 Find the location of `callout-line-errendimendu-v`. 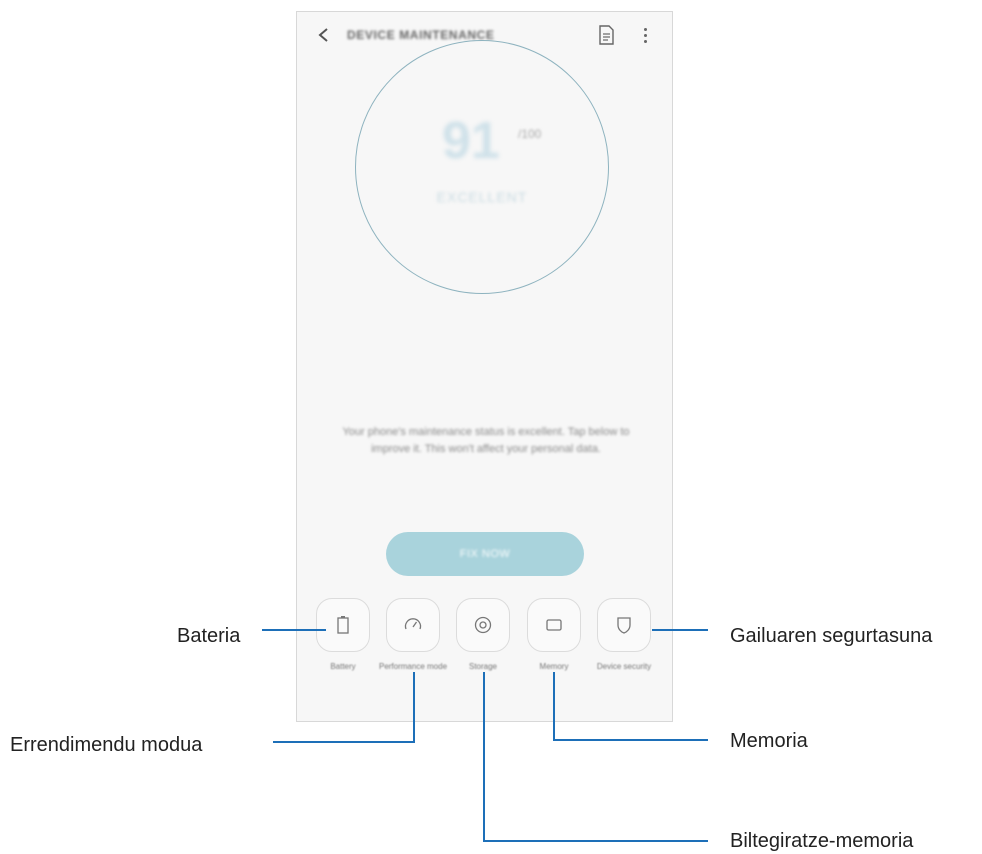

callout-line-errendimendu-v is located at coordinates (414, 707).